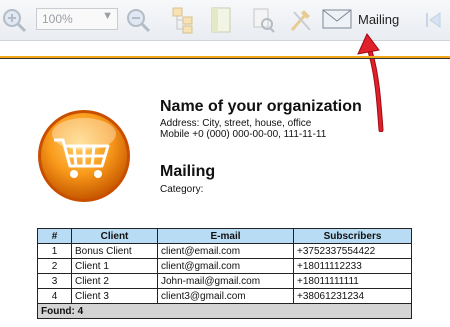 Image resolution: width=450 pixels, height=327 pixels. Describe the element at coordinates (261, 106) in the screenshot. I see `organization-name: Name of your organization` at that location.